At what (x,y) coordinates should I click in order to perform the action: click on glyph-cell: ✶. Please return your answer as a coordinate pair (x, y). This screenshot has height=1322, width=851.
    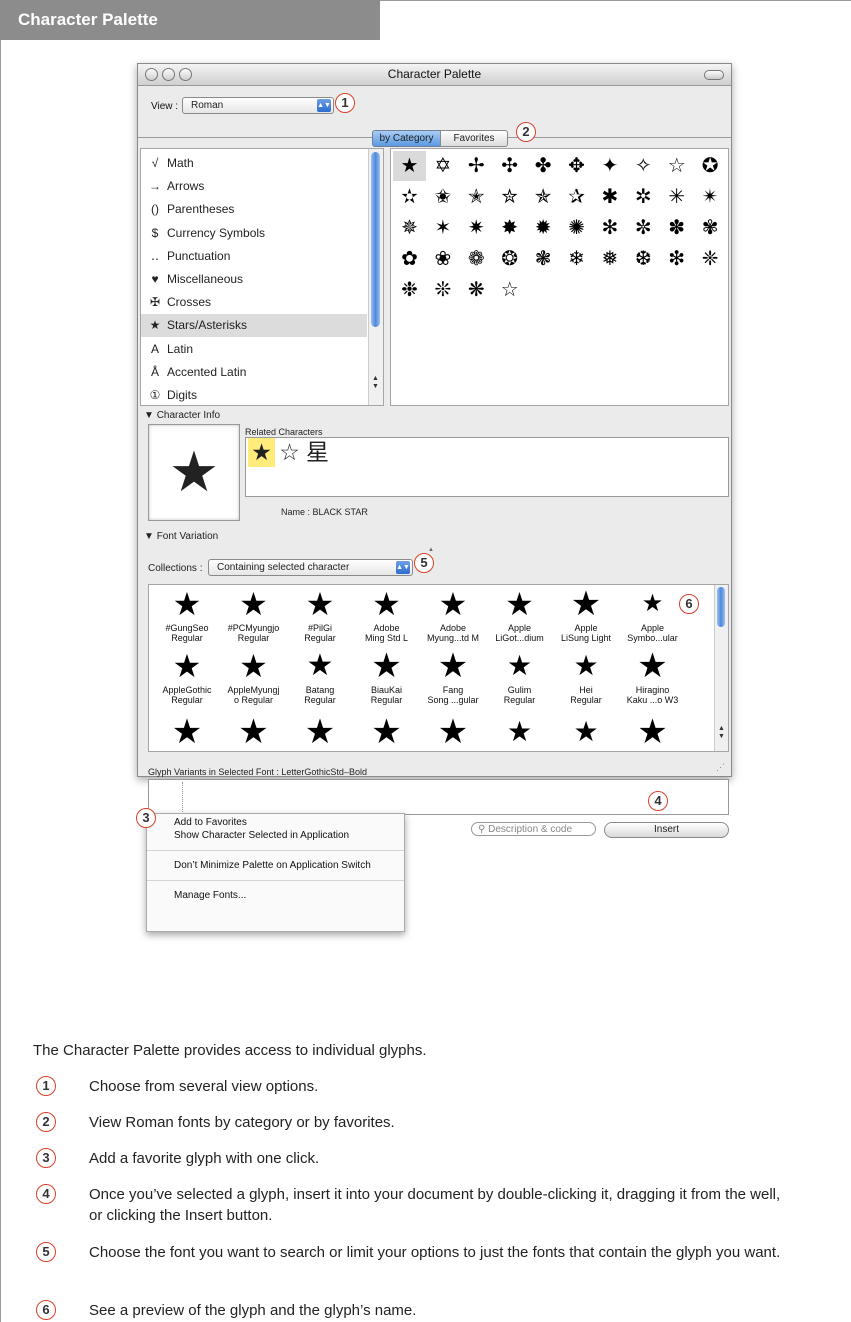
    Looking at the image, I should click on (442, 228).